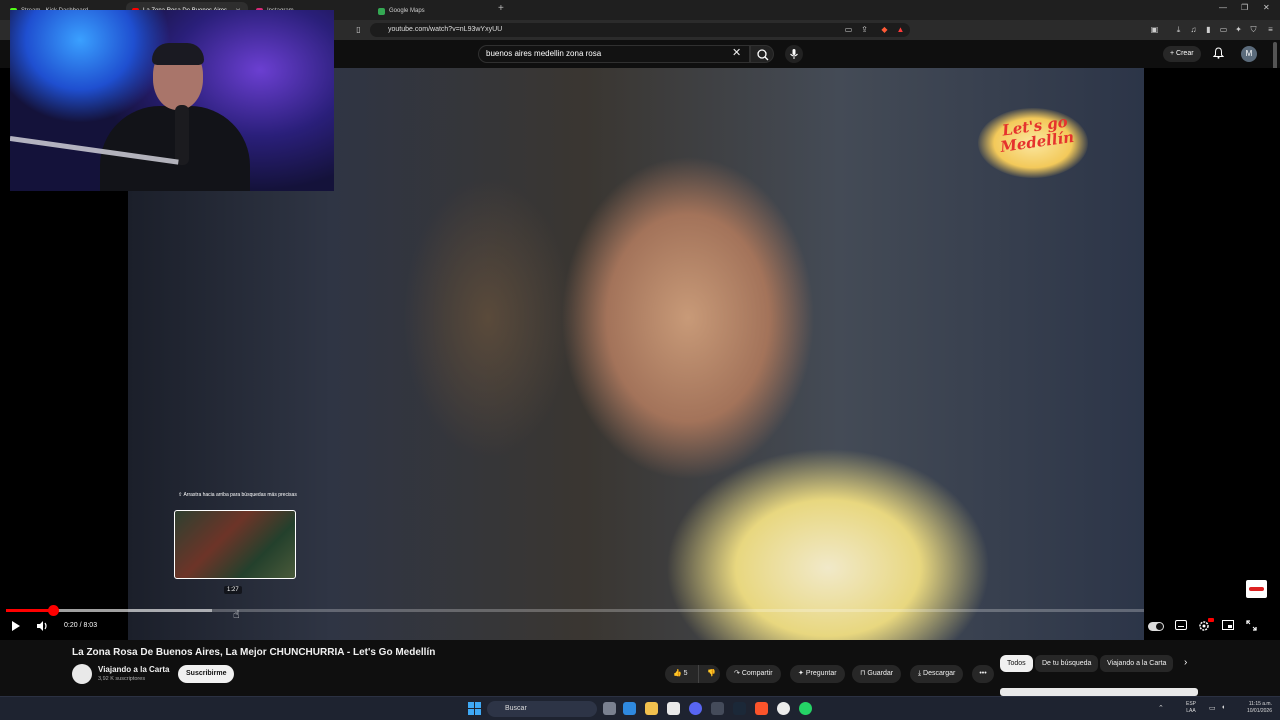  What do you see at coordinates (761, 708) in the screenshot?
I see `brave-browser-icon` at bounding box center [761, 708].